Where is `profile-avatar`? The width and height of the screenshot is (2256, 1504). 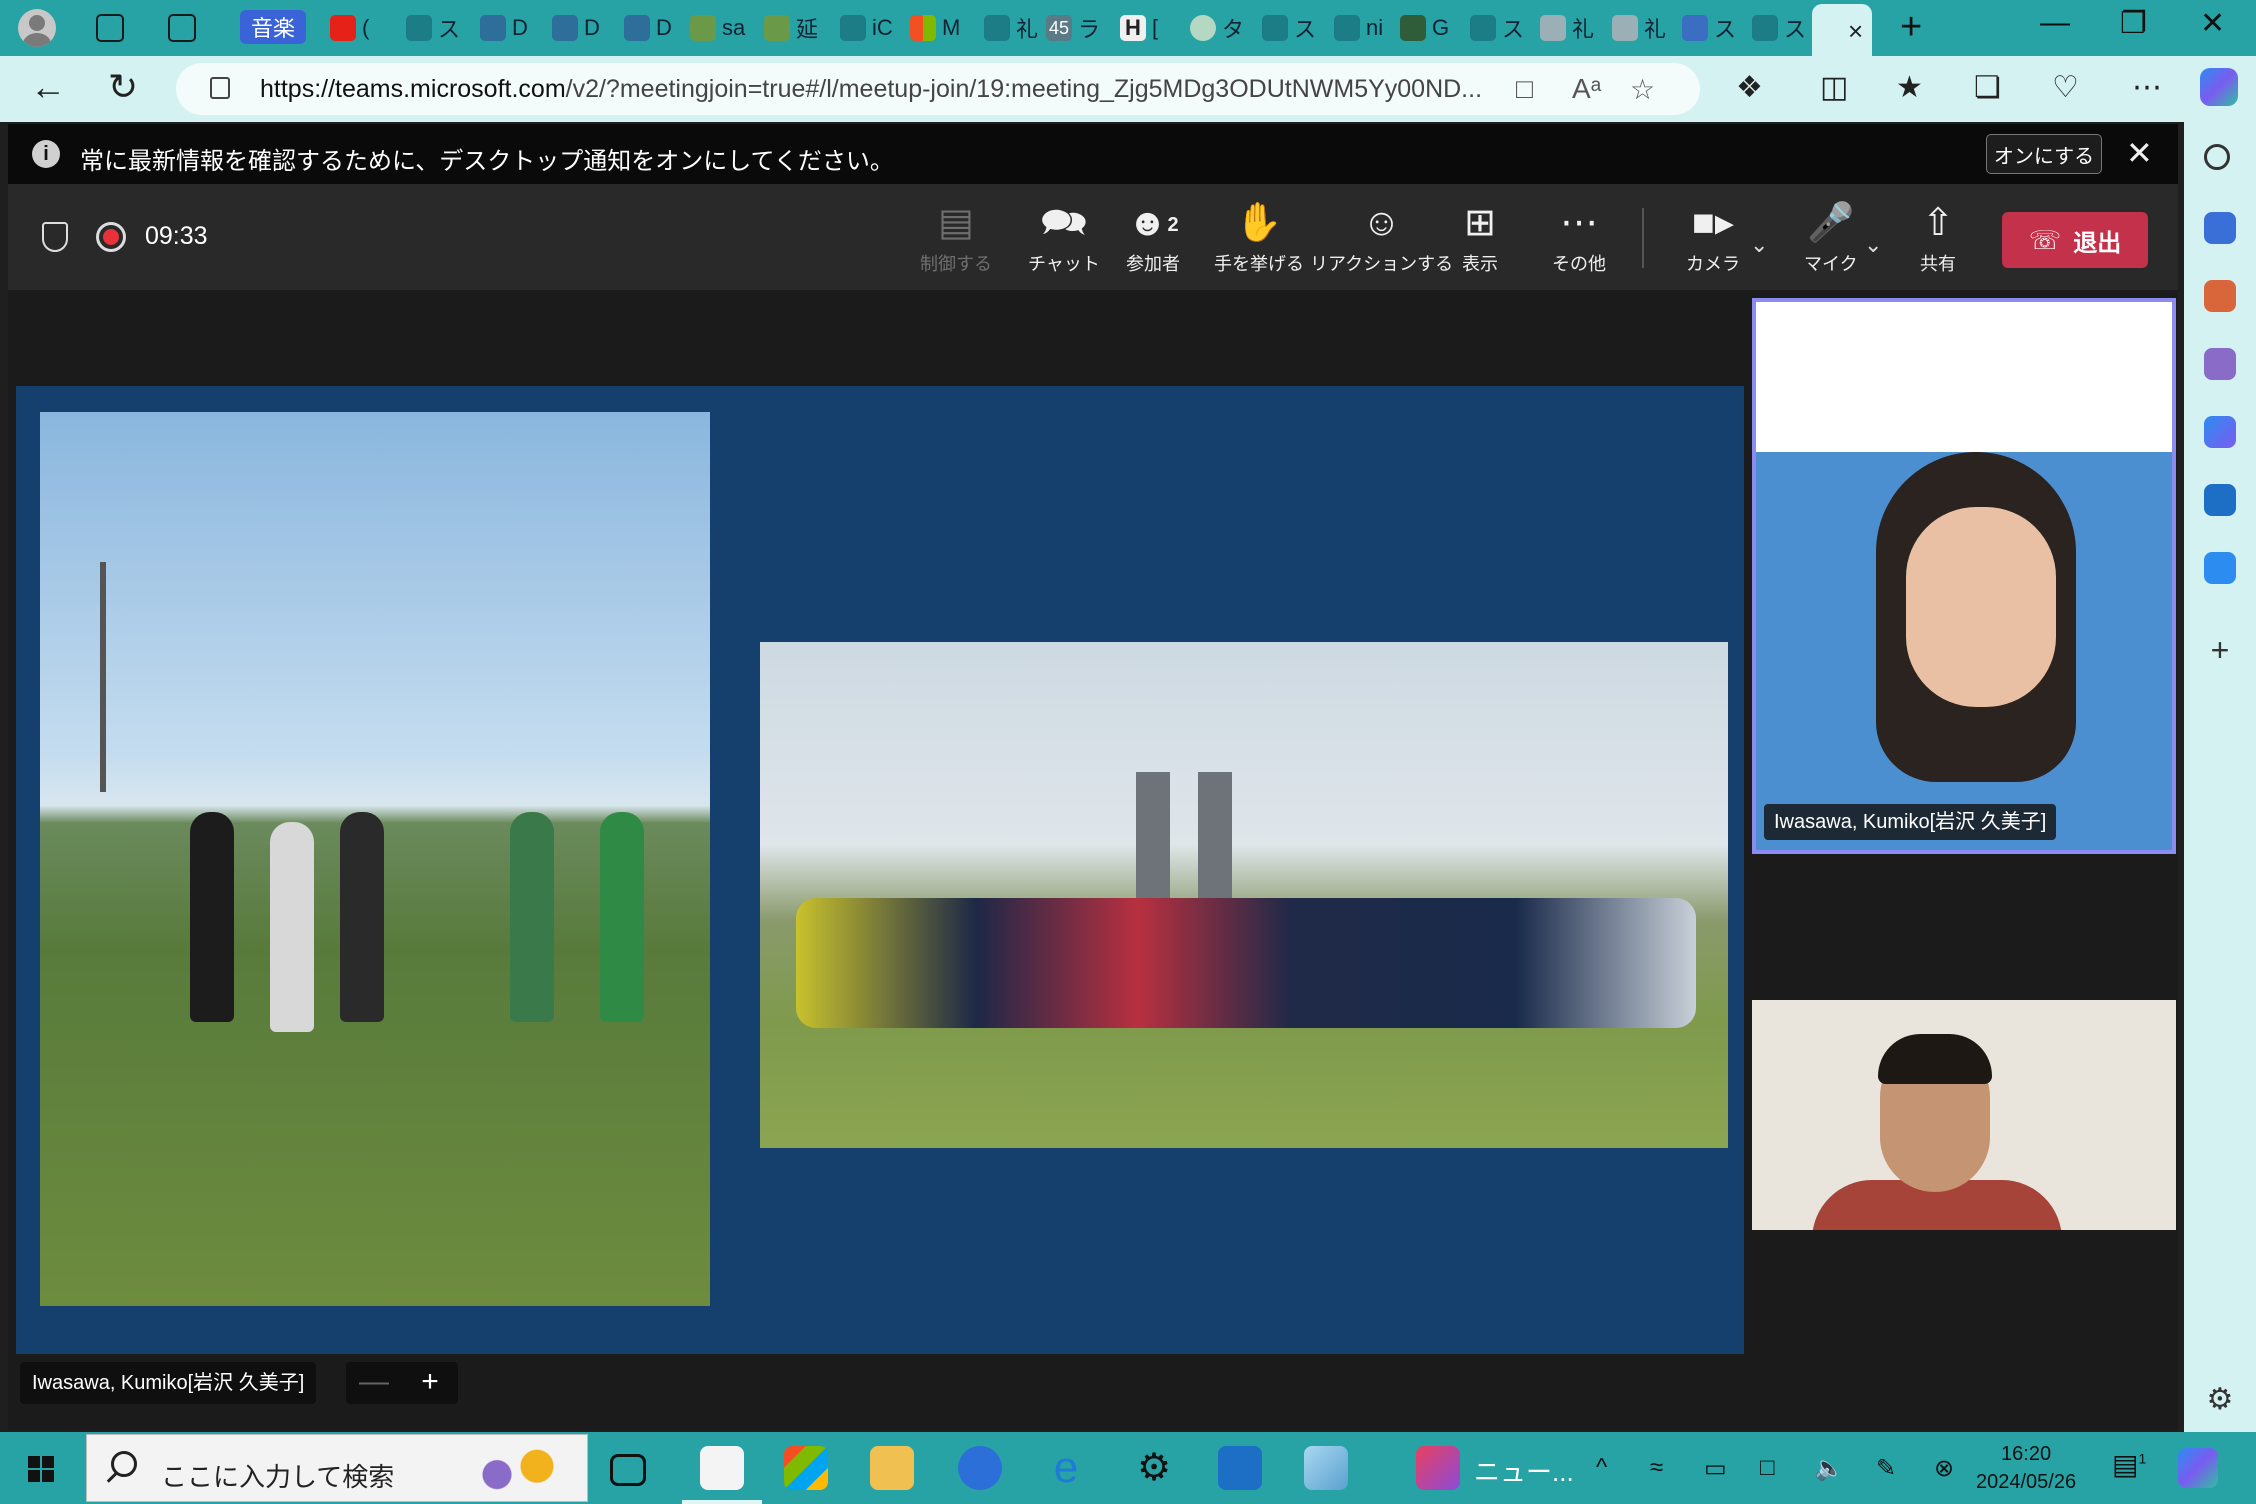
profile-avatar is located at coordinates (37, 28).